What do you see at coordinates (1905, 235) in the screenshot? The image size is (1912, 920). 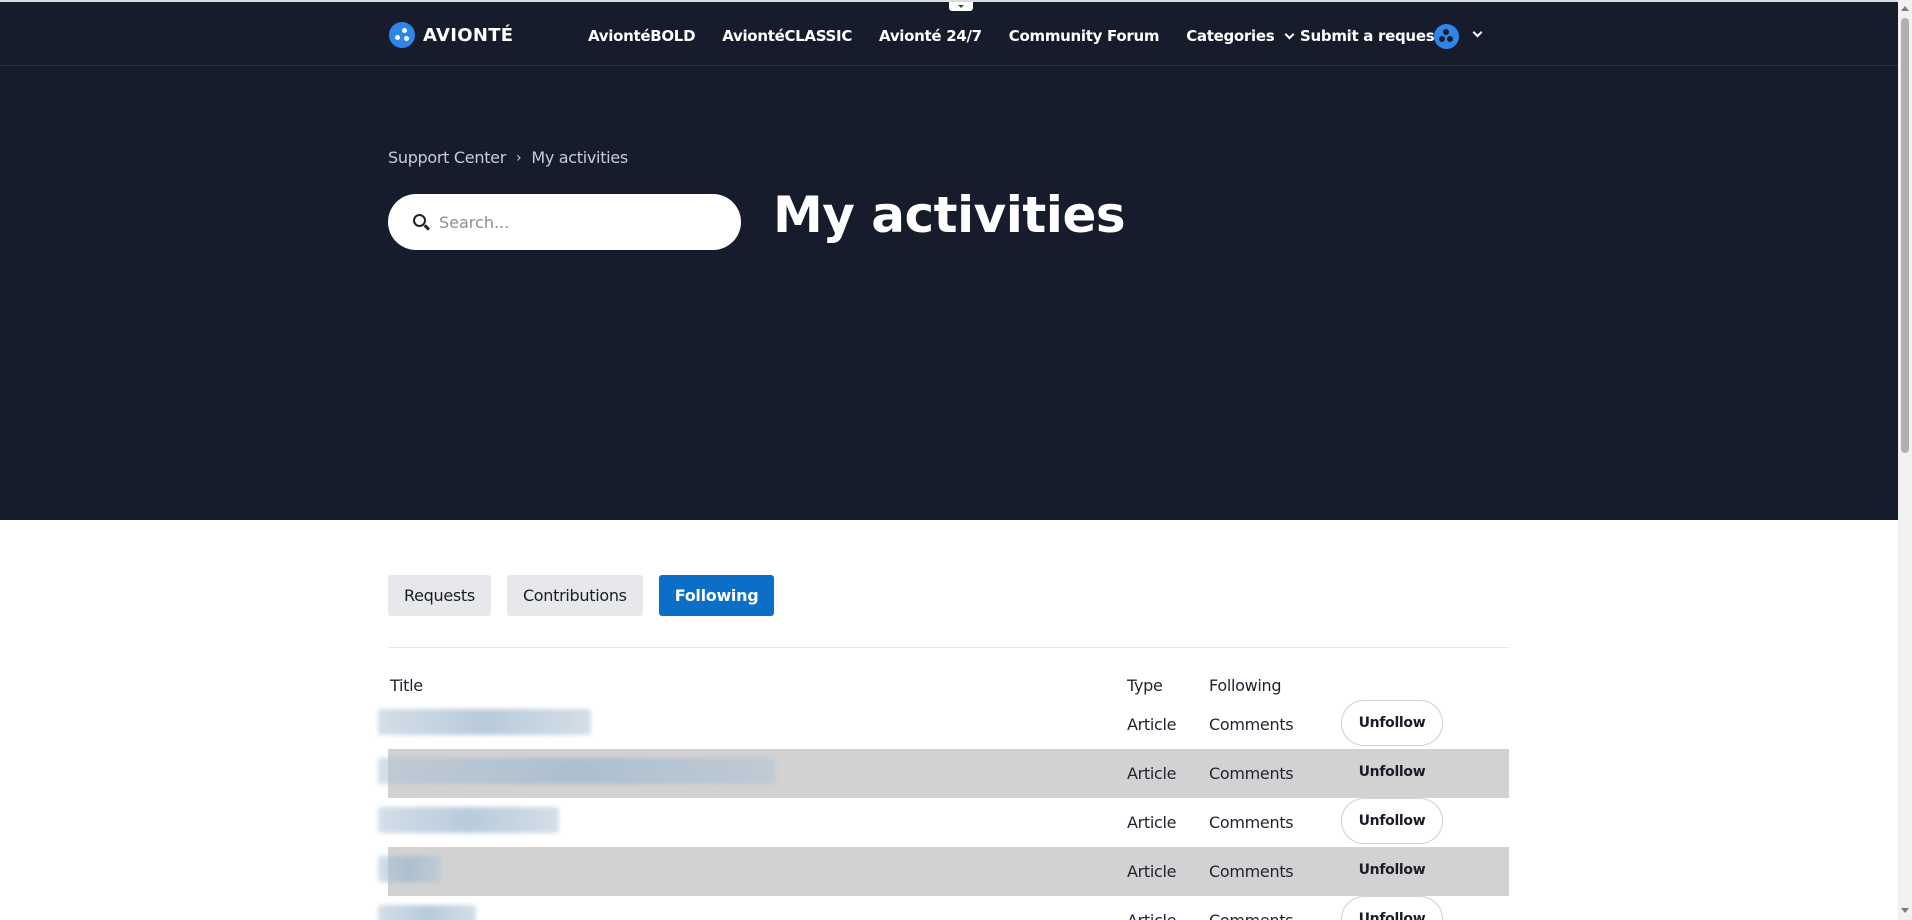 I see `scrollbar-thumb` at bounding box center [1905, 235].